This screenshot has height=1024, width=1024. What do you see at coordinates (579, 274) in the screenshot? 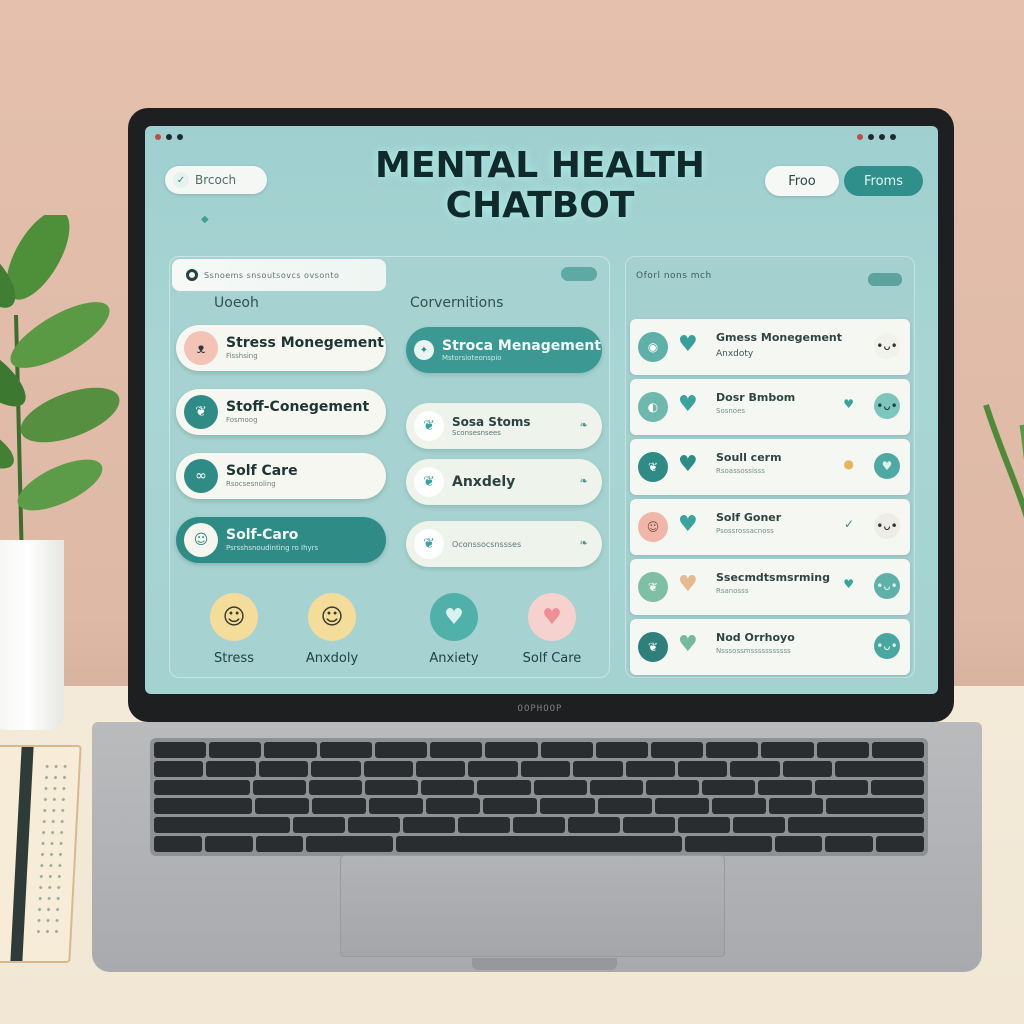
I see `panel-toggle` at bounding box center [579, 274].